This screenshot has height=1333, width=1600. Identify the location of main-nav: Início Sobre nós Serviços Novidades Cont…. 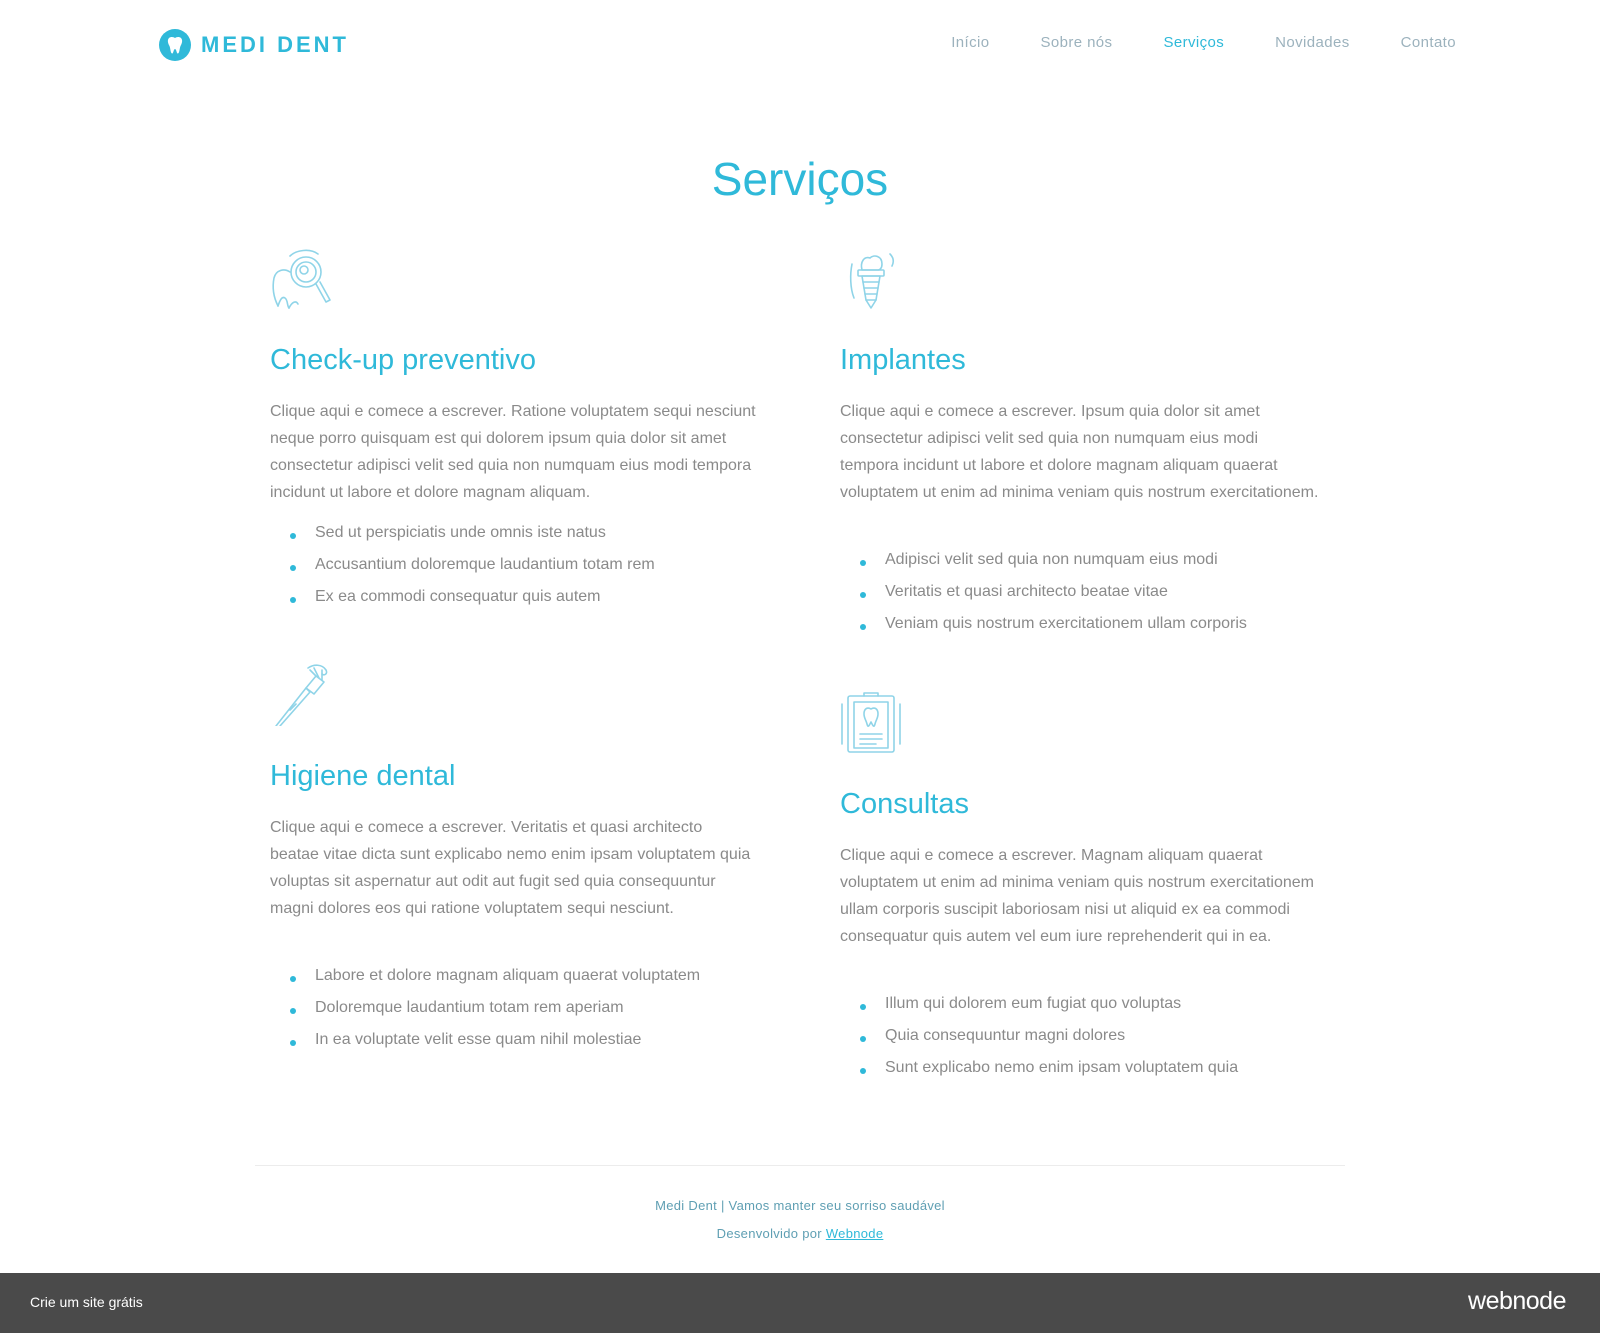
(1178, 42).